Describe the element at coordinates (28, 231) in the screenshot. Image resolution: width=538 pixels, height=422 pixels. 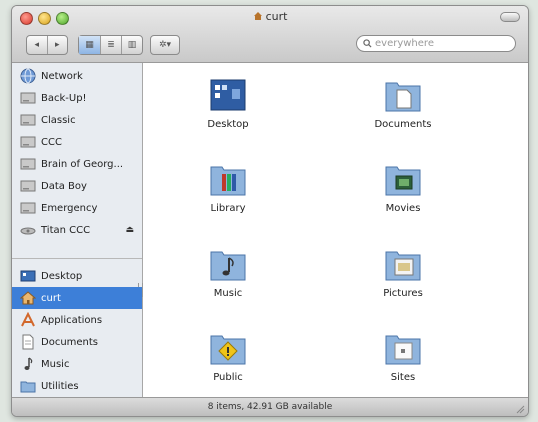
I see `disk-icon` at that location.